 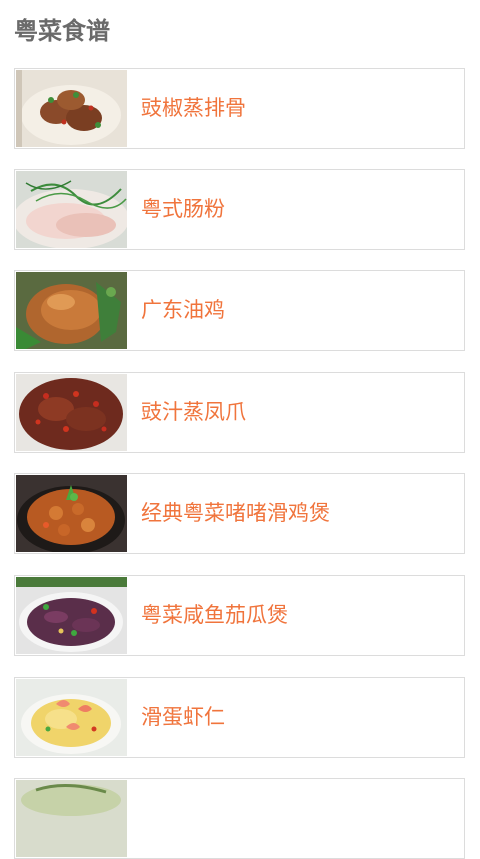 I want to click on recipe-card-5: 粤菜咸鱼茄瓜煲, so click(x=239, y=615).